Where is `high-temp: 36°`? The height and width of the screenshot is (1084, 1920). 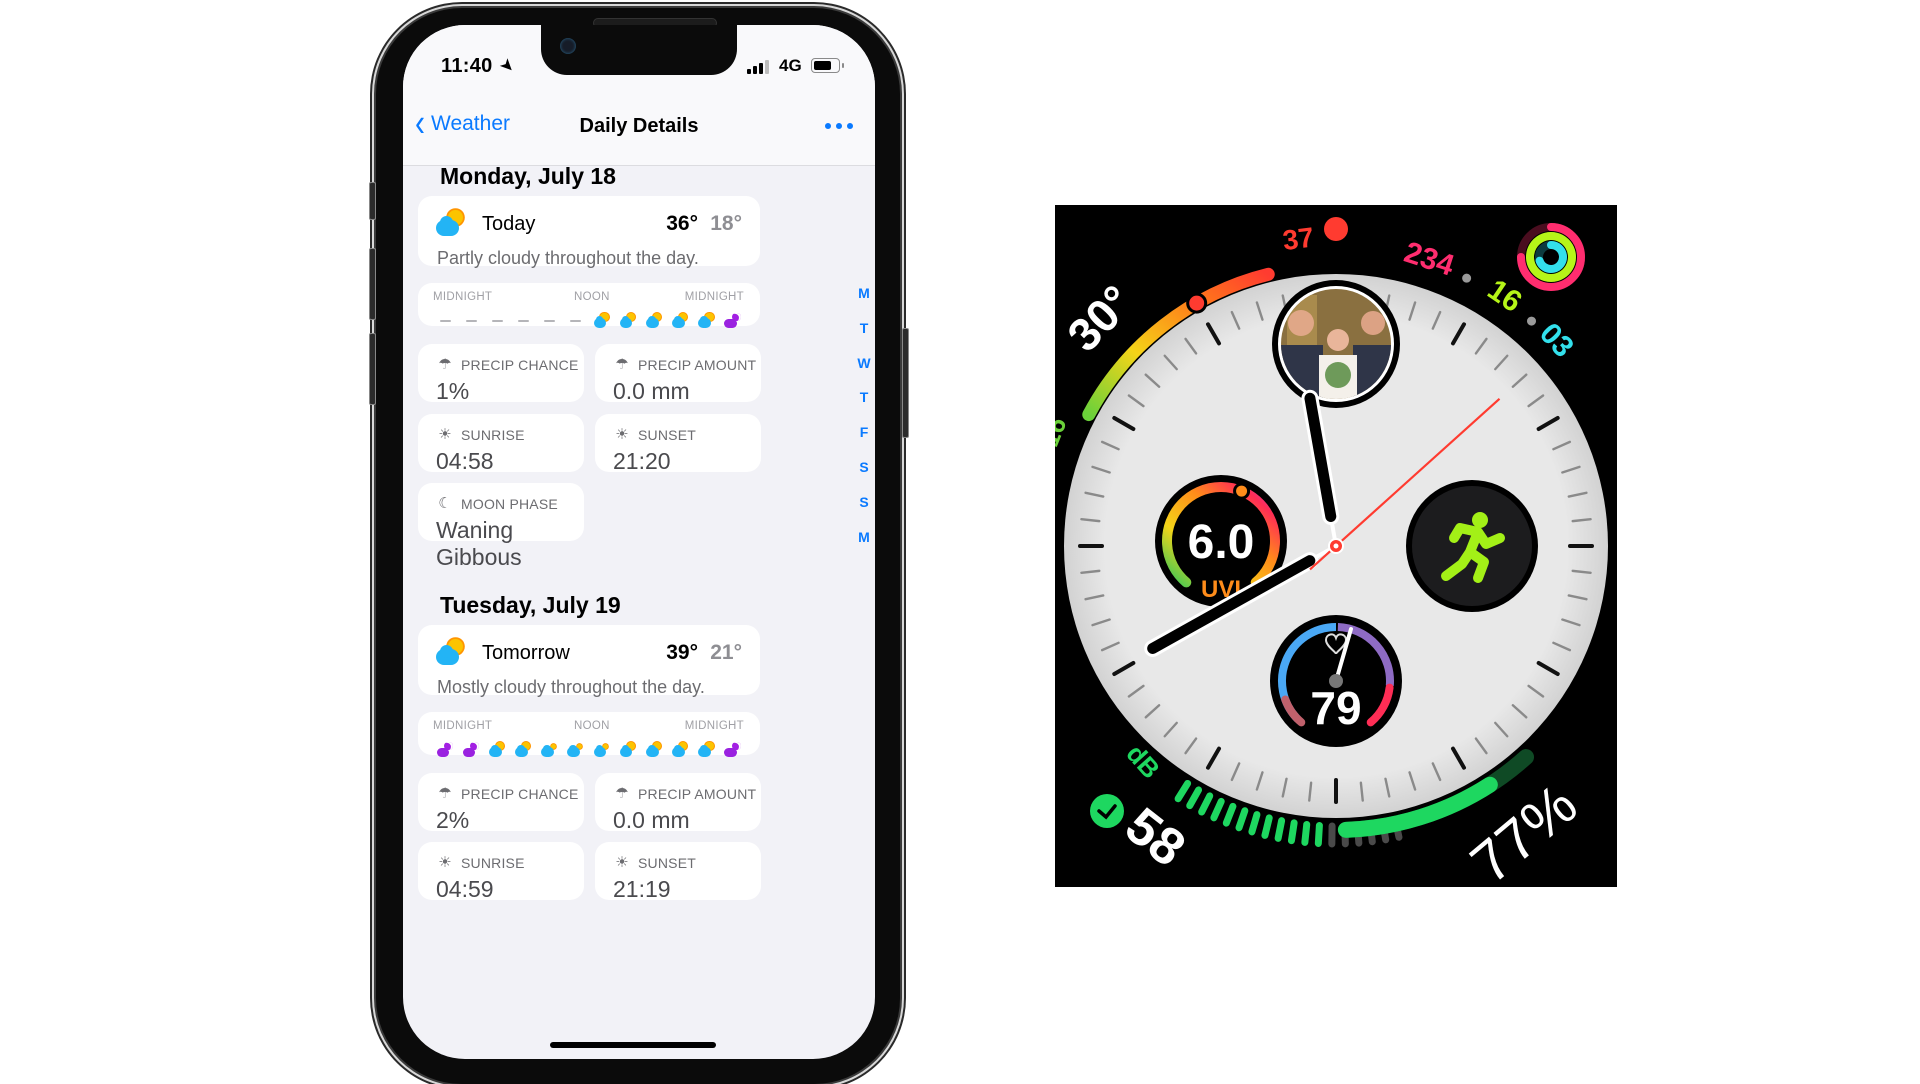
high-temp: 36° is located at coordinates (682, 224).